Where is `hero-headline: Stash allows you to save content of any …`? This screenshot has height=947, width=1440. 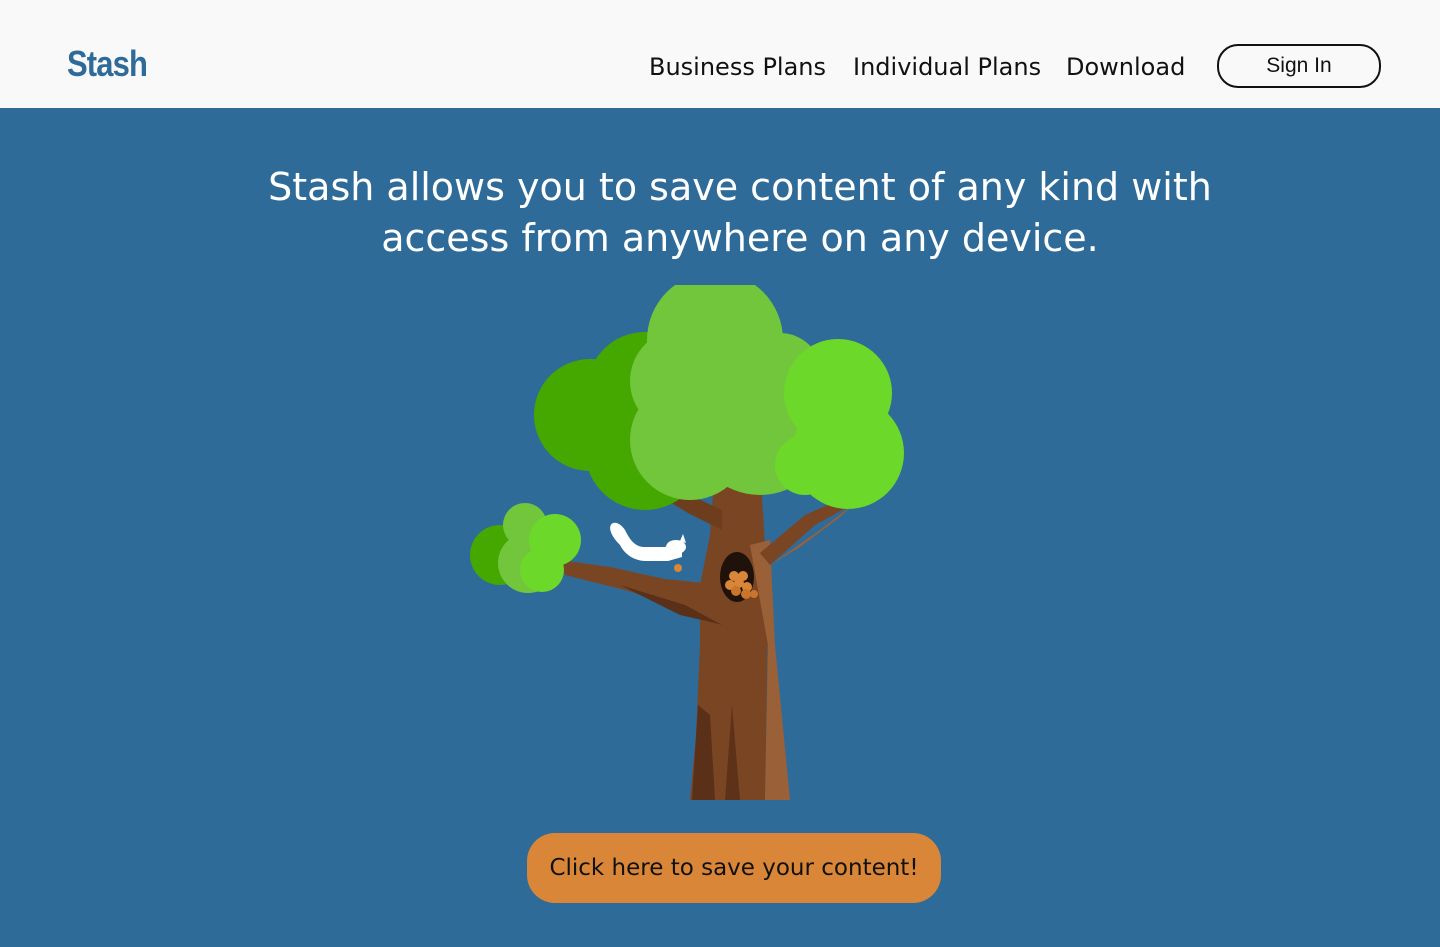 hero-headline: Stash allows you to save content of any … is located at coordinates (740, 212).